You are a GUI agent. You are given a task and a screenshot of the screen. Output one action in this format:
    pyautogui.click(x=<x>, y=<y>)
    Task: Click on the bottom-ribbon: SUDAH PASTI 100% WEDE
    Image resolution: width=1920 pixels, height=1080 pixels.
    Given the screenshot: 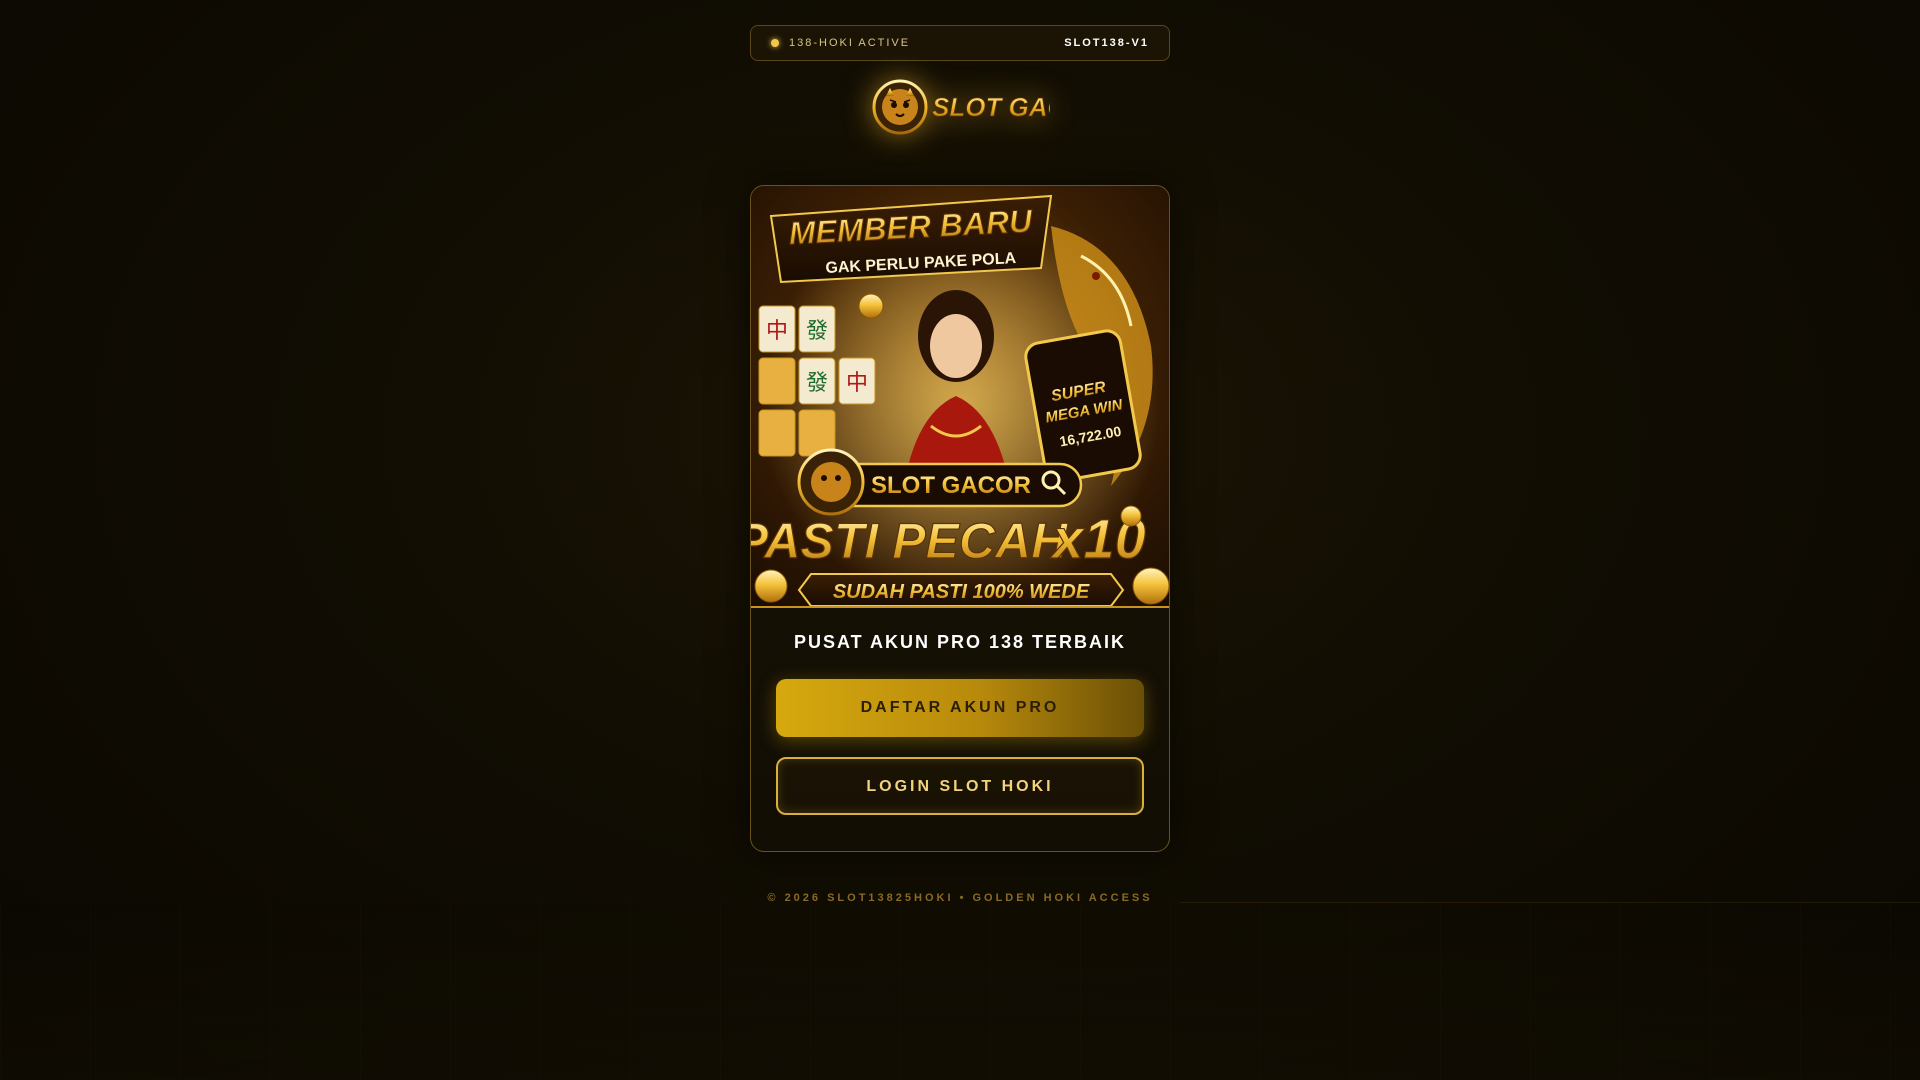 What is the action you would take?
    pyautogui.click(x=961, y=589)
    